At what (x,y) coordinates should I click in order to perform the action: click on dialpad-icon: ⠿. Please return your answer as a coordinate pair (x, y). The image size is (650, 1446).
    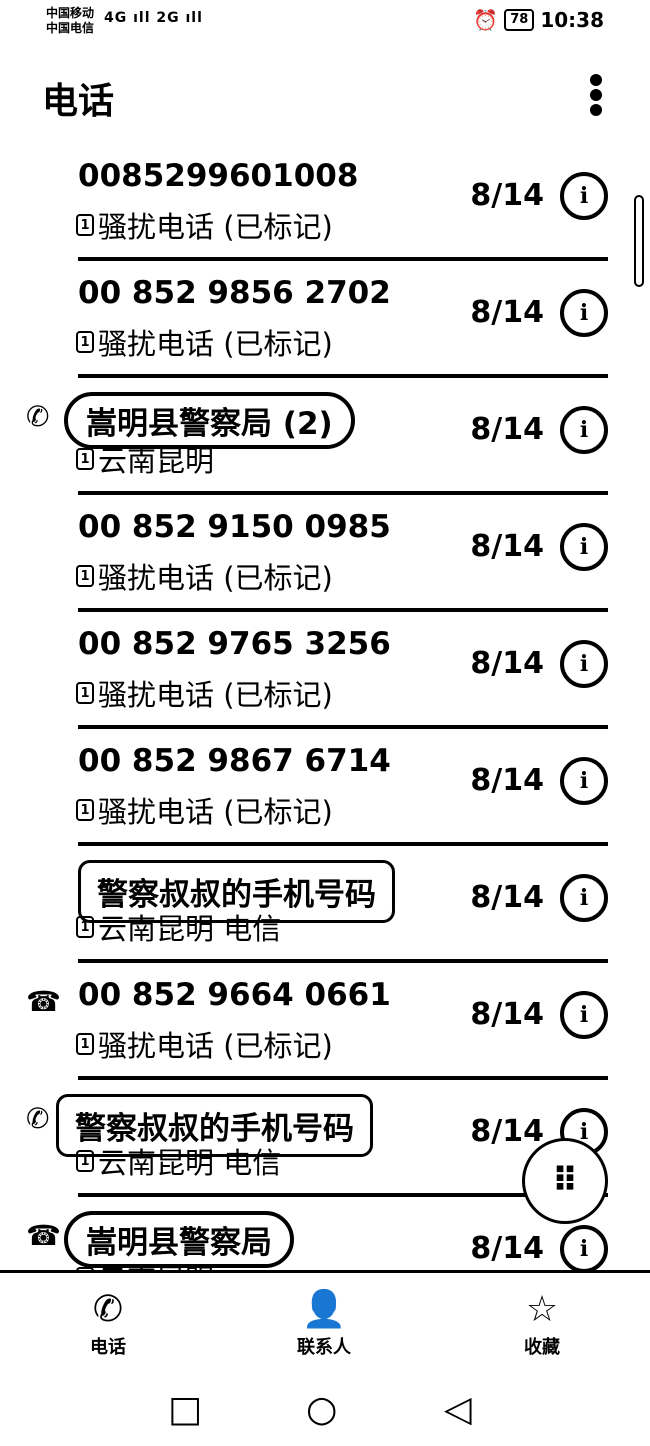
    Looking at the image, I should click on (565, 1181).